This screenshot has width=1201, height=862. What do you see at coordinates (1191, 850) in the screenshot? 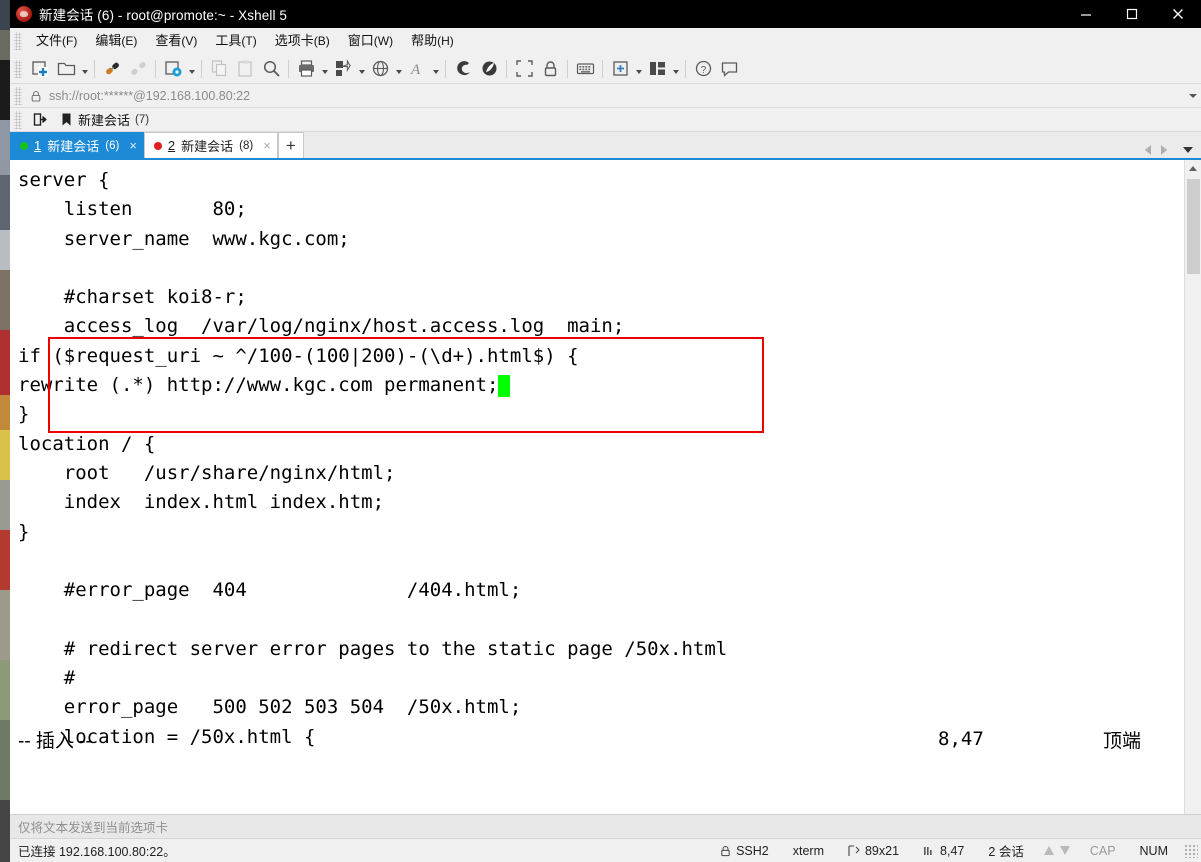
I see `window-resize-grip` at bounding box center [1191, 850].